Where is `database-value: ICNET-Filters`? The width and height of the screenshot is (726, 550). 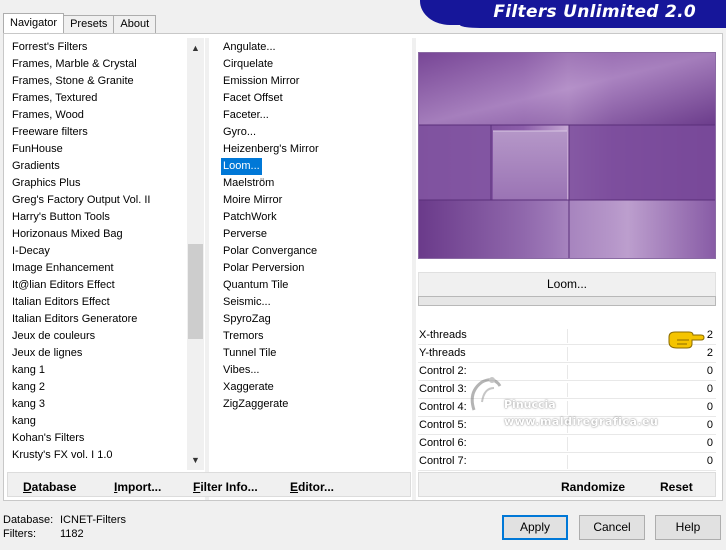 database-value: ICNET-Filters is located at coordinates (93, 520).